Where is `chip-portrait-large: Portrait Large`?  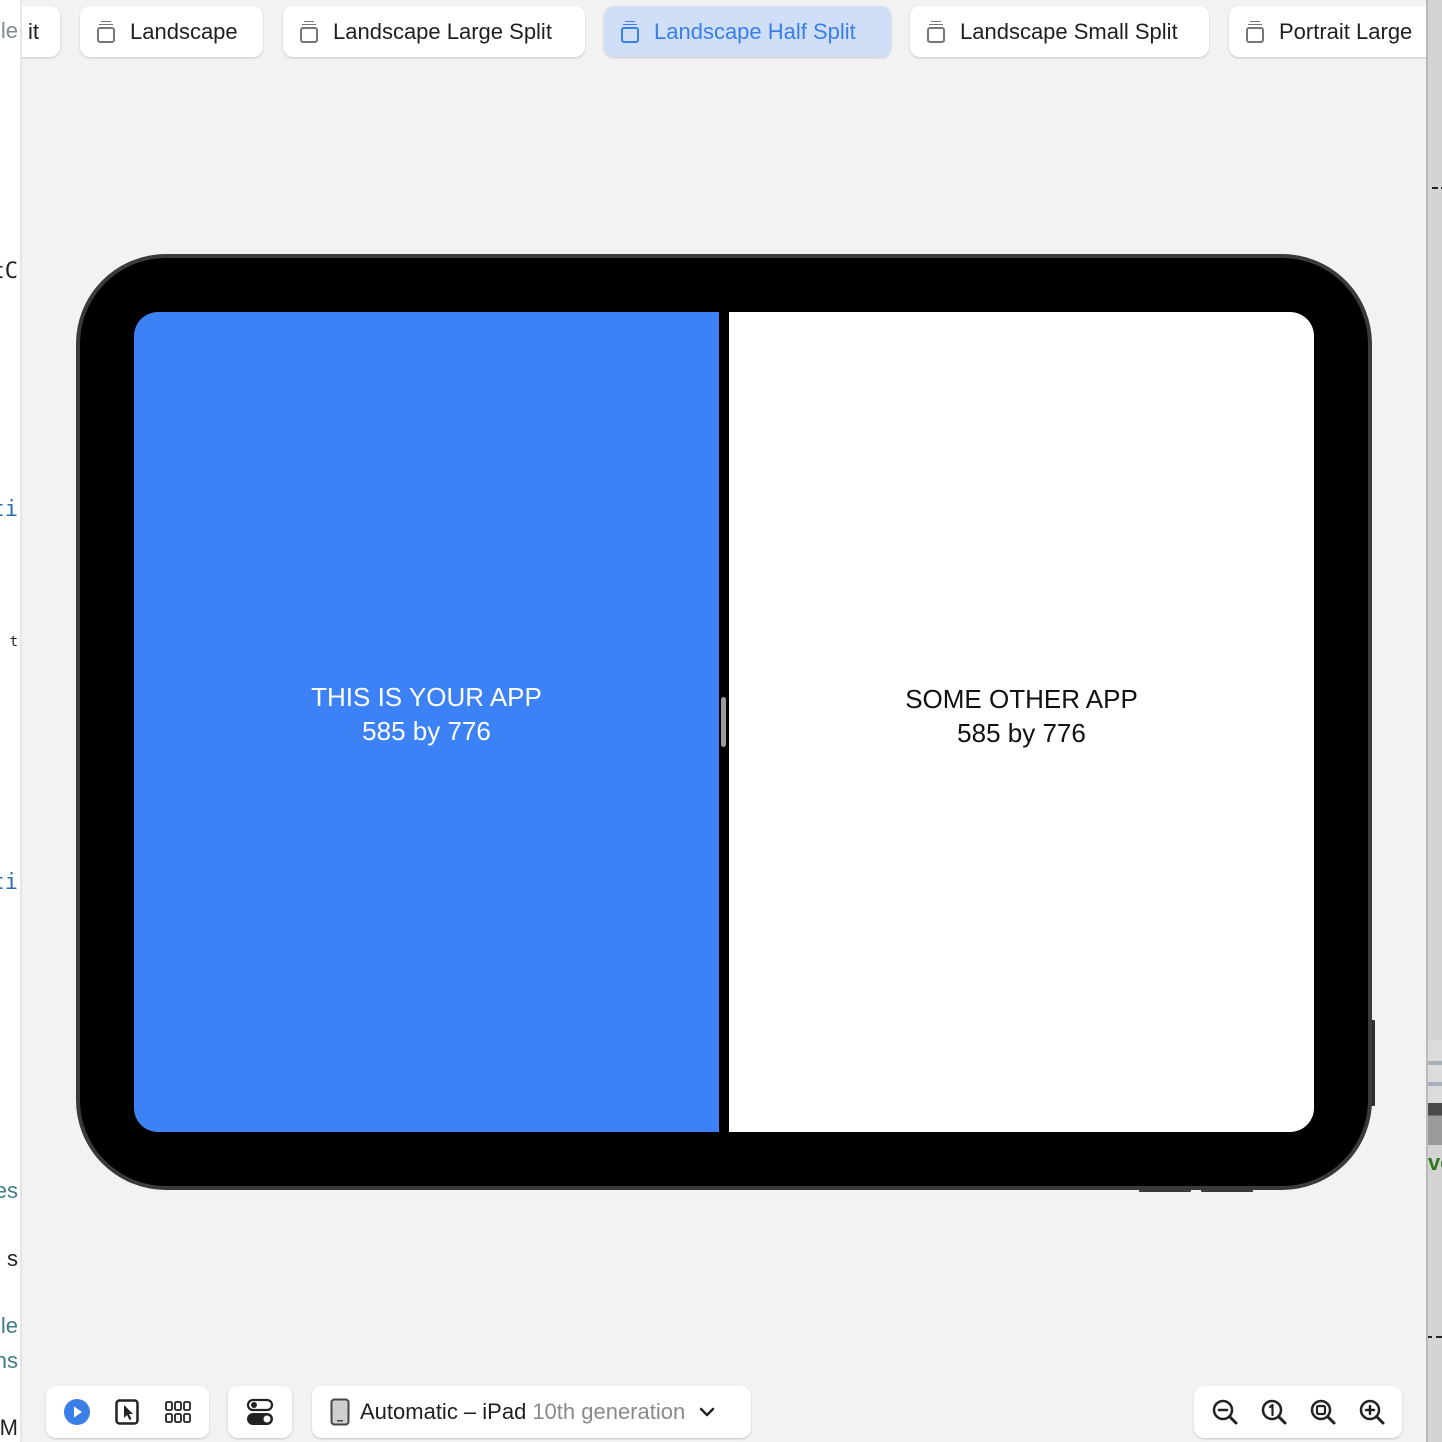 chip-portrait-large: Portrait Large is located at coordinates (1327, 31).